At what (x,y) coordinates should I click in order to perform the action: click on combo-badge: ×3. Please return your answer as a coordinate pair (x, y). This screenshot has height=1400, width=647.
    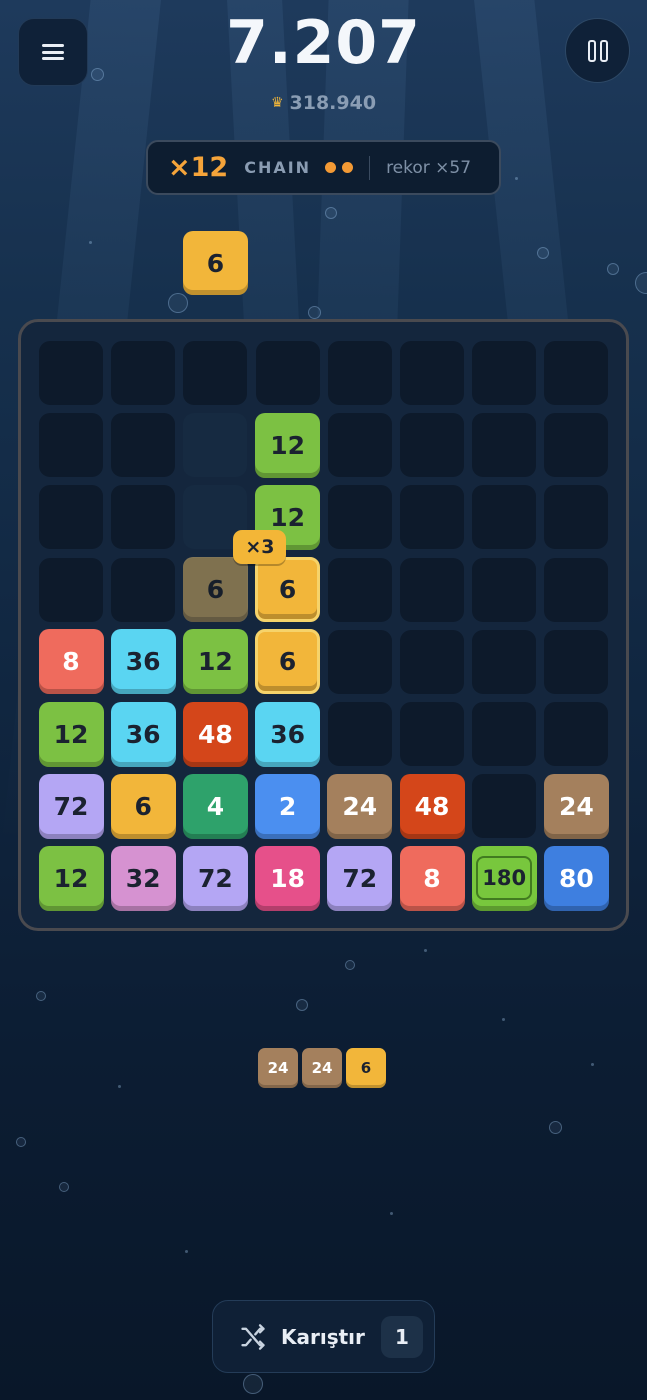
    Looking at the image, I should click on (260, 546).